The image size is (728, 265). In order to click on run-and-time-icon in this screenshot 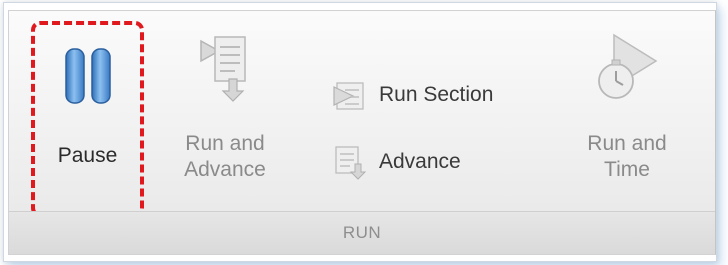, I will do `click(627, 68)`.